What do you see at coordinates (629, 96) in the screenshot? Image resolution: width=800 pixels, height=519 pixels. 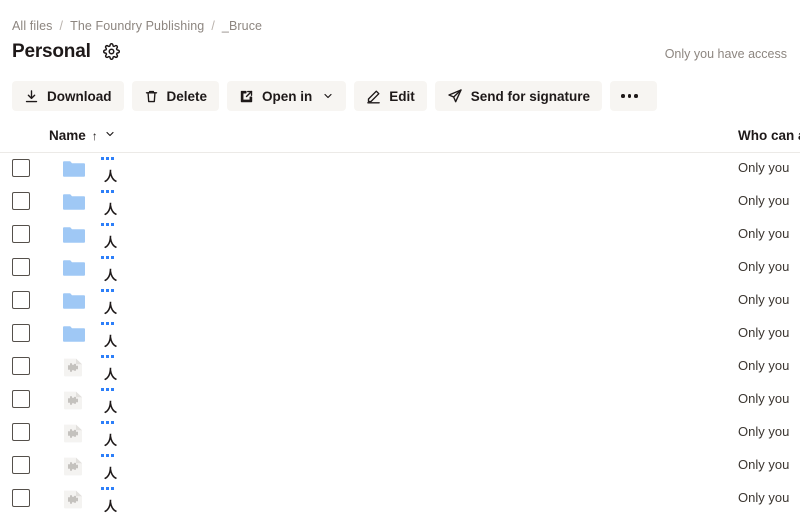 I see `ellipsis-icon` at bounding box center [629, 96].